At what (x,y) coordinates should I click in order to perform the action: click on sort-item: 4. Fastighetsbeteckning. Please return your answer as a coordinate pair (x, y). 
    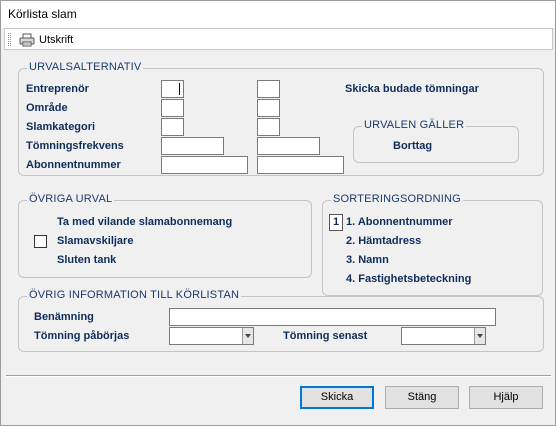
    Looking at the image, I should click on (408, 279).